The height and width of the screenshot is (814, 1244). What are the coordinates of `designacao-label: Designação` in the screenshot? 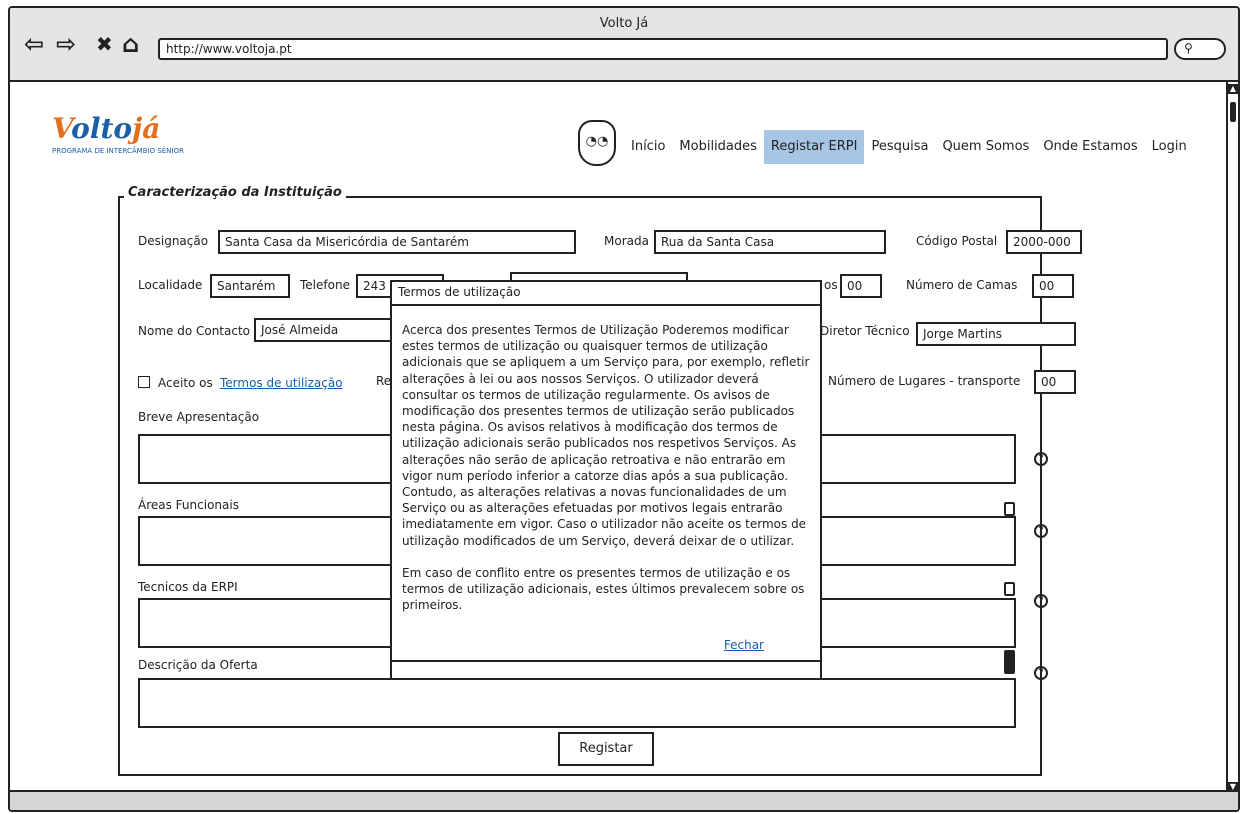 It's located at (173, 241).